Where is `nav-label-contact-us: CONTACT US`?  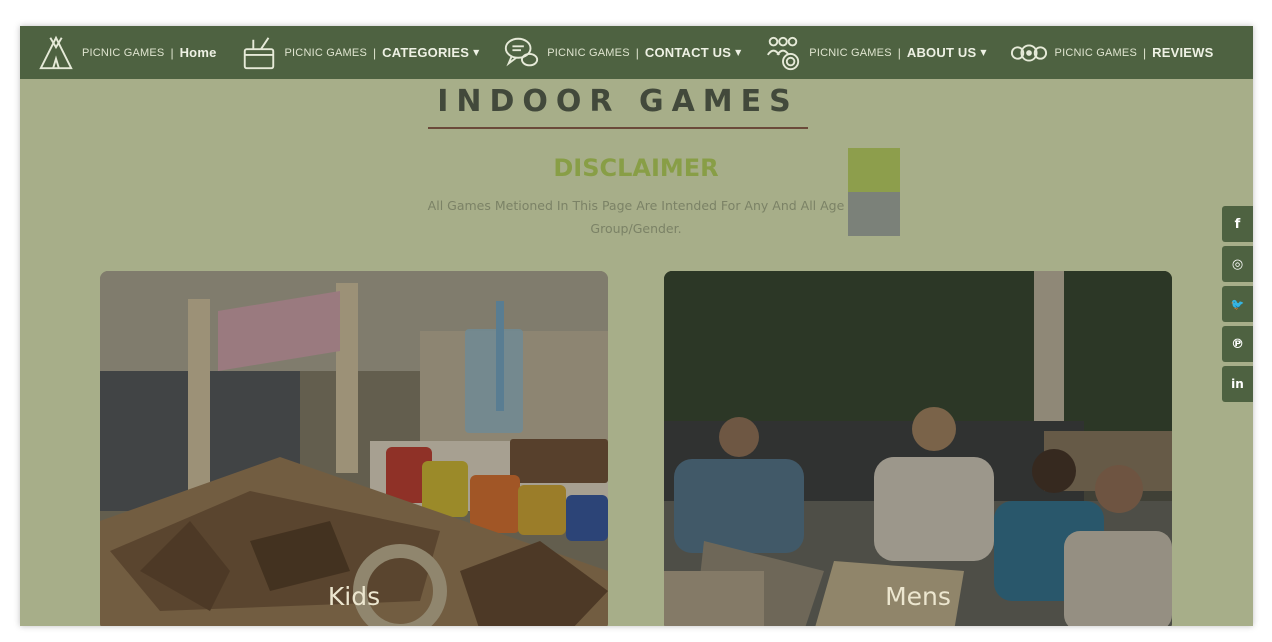
nav-label-contact-us: CONTACT US is located at coordinates (688, 52).